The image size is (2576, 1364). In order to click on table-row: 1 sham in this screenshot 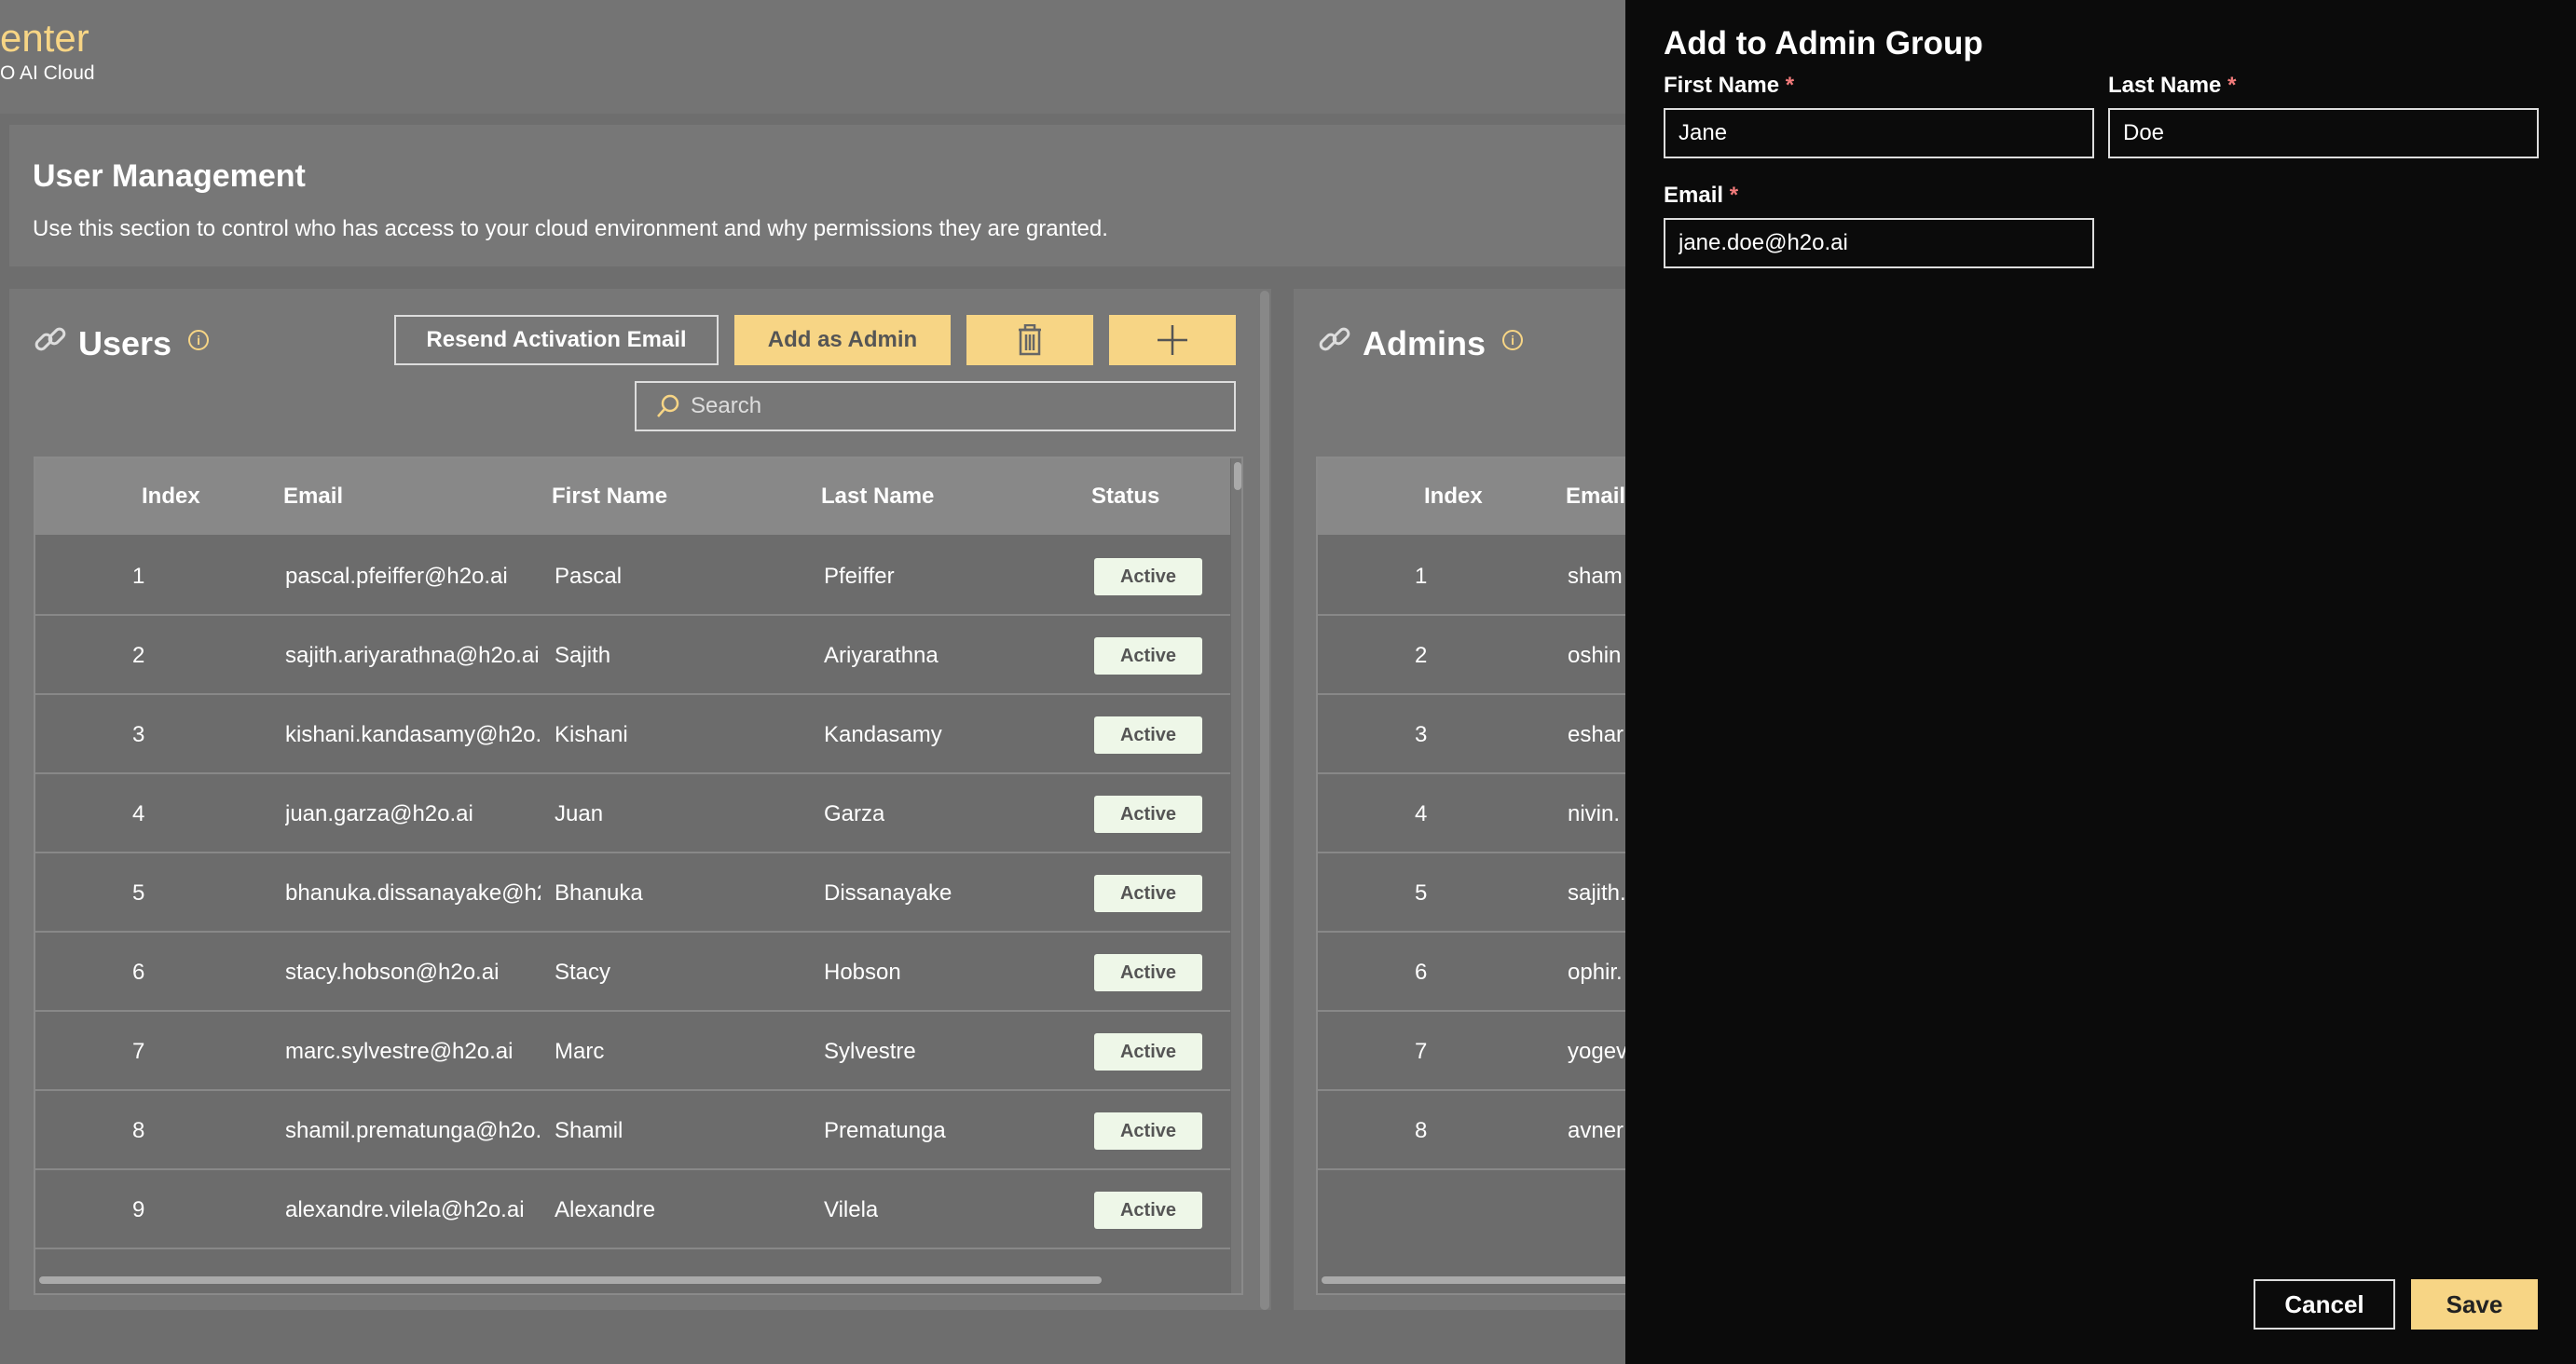, I will do `click(1493, 576)`.